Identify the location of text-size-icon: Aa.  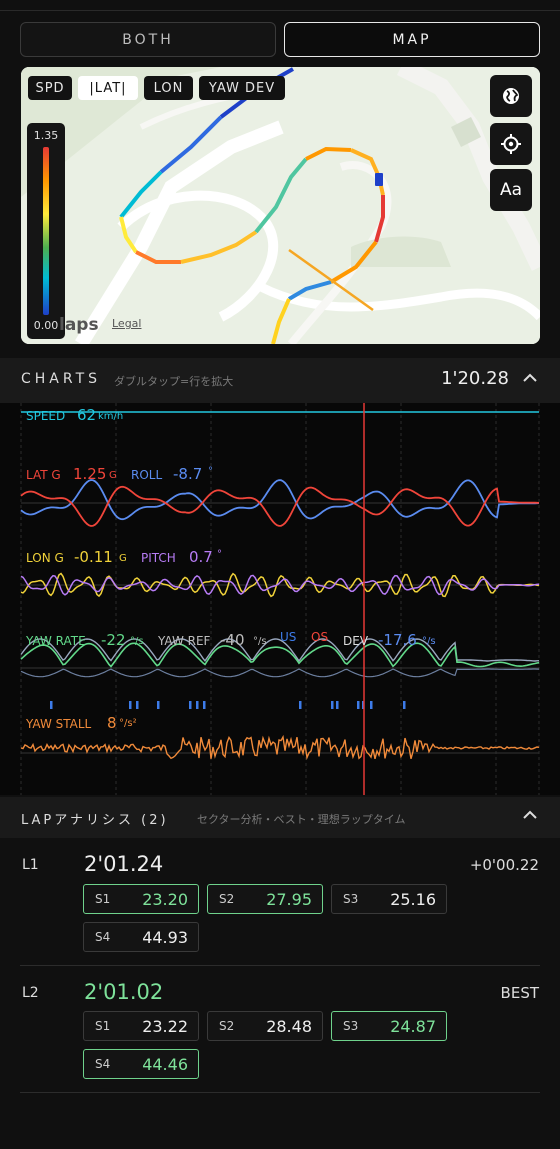
(511, 190).